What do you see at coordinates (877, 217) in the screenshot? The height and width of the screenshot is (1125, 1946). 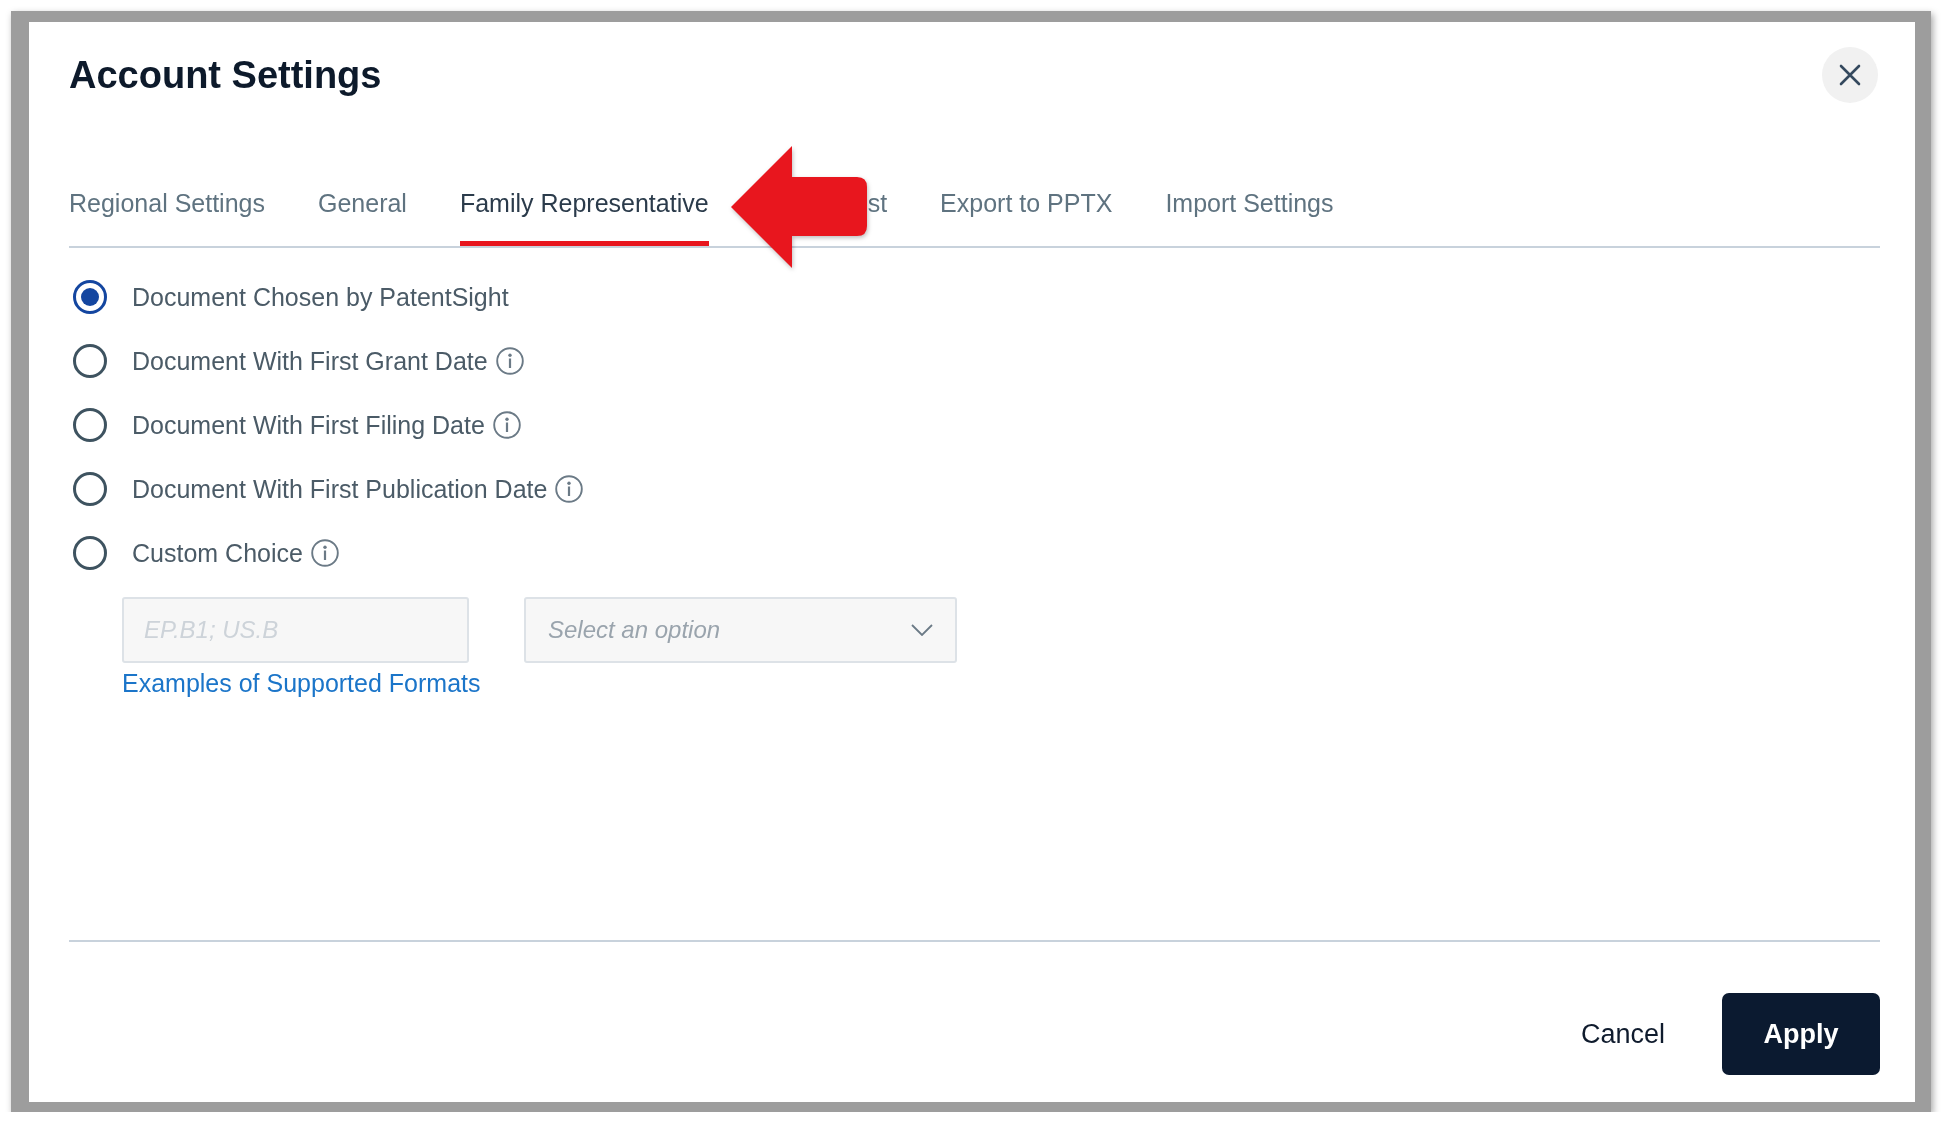 I see `tab: st` at bounding box center [877, 217].